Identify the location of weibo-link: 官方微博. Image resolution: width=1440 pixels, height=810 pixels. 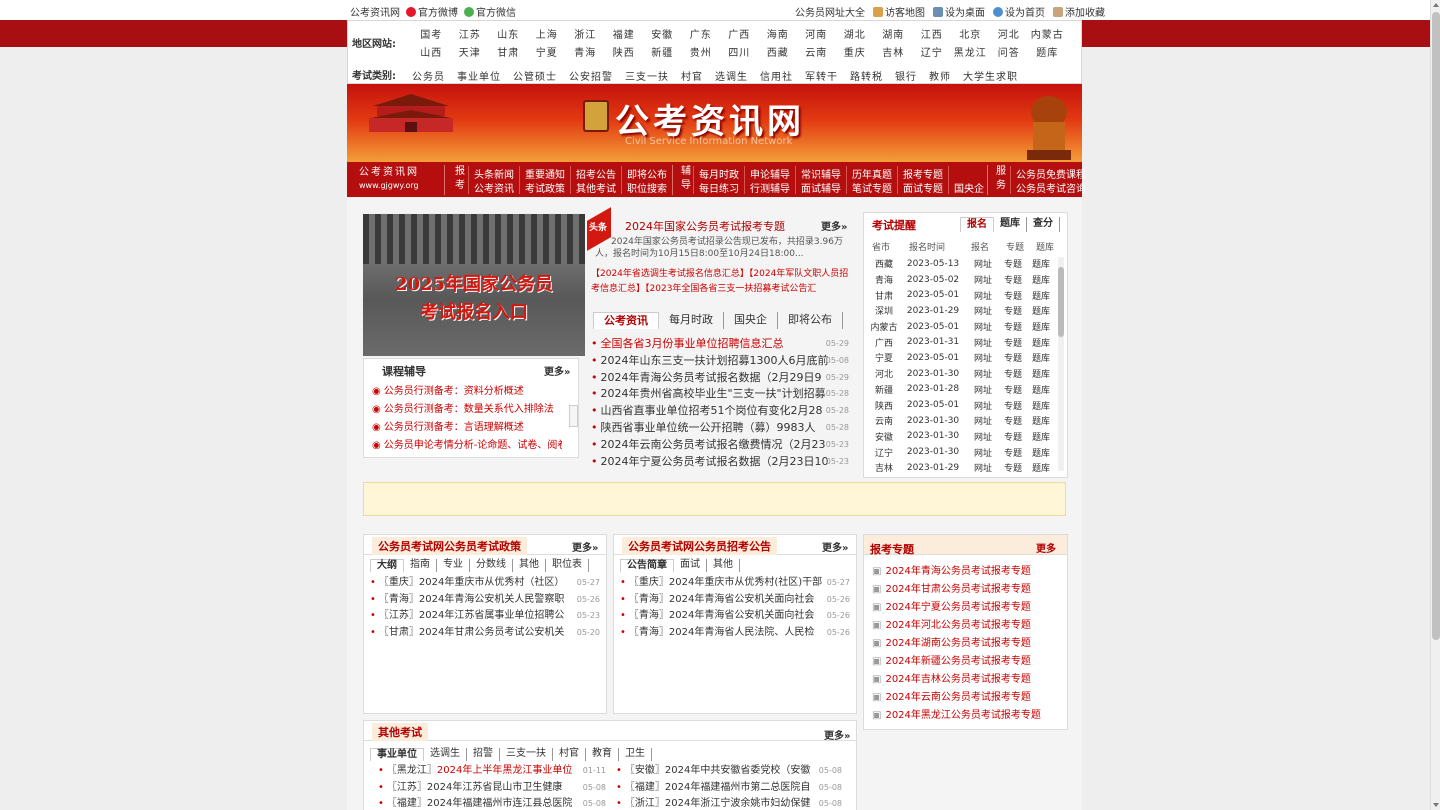
(432, 11).